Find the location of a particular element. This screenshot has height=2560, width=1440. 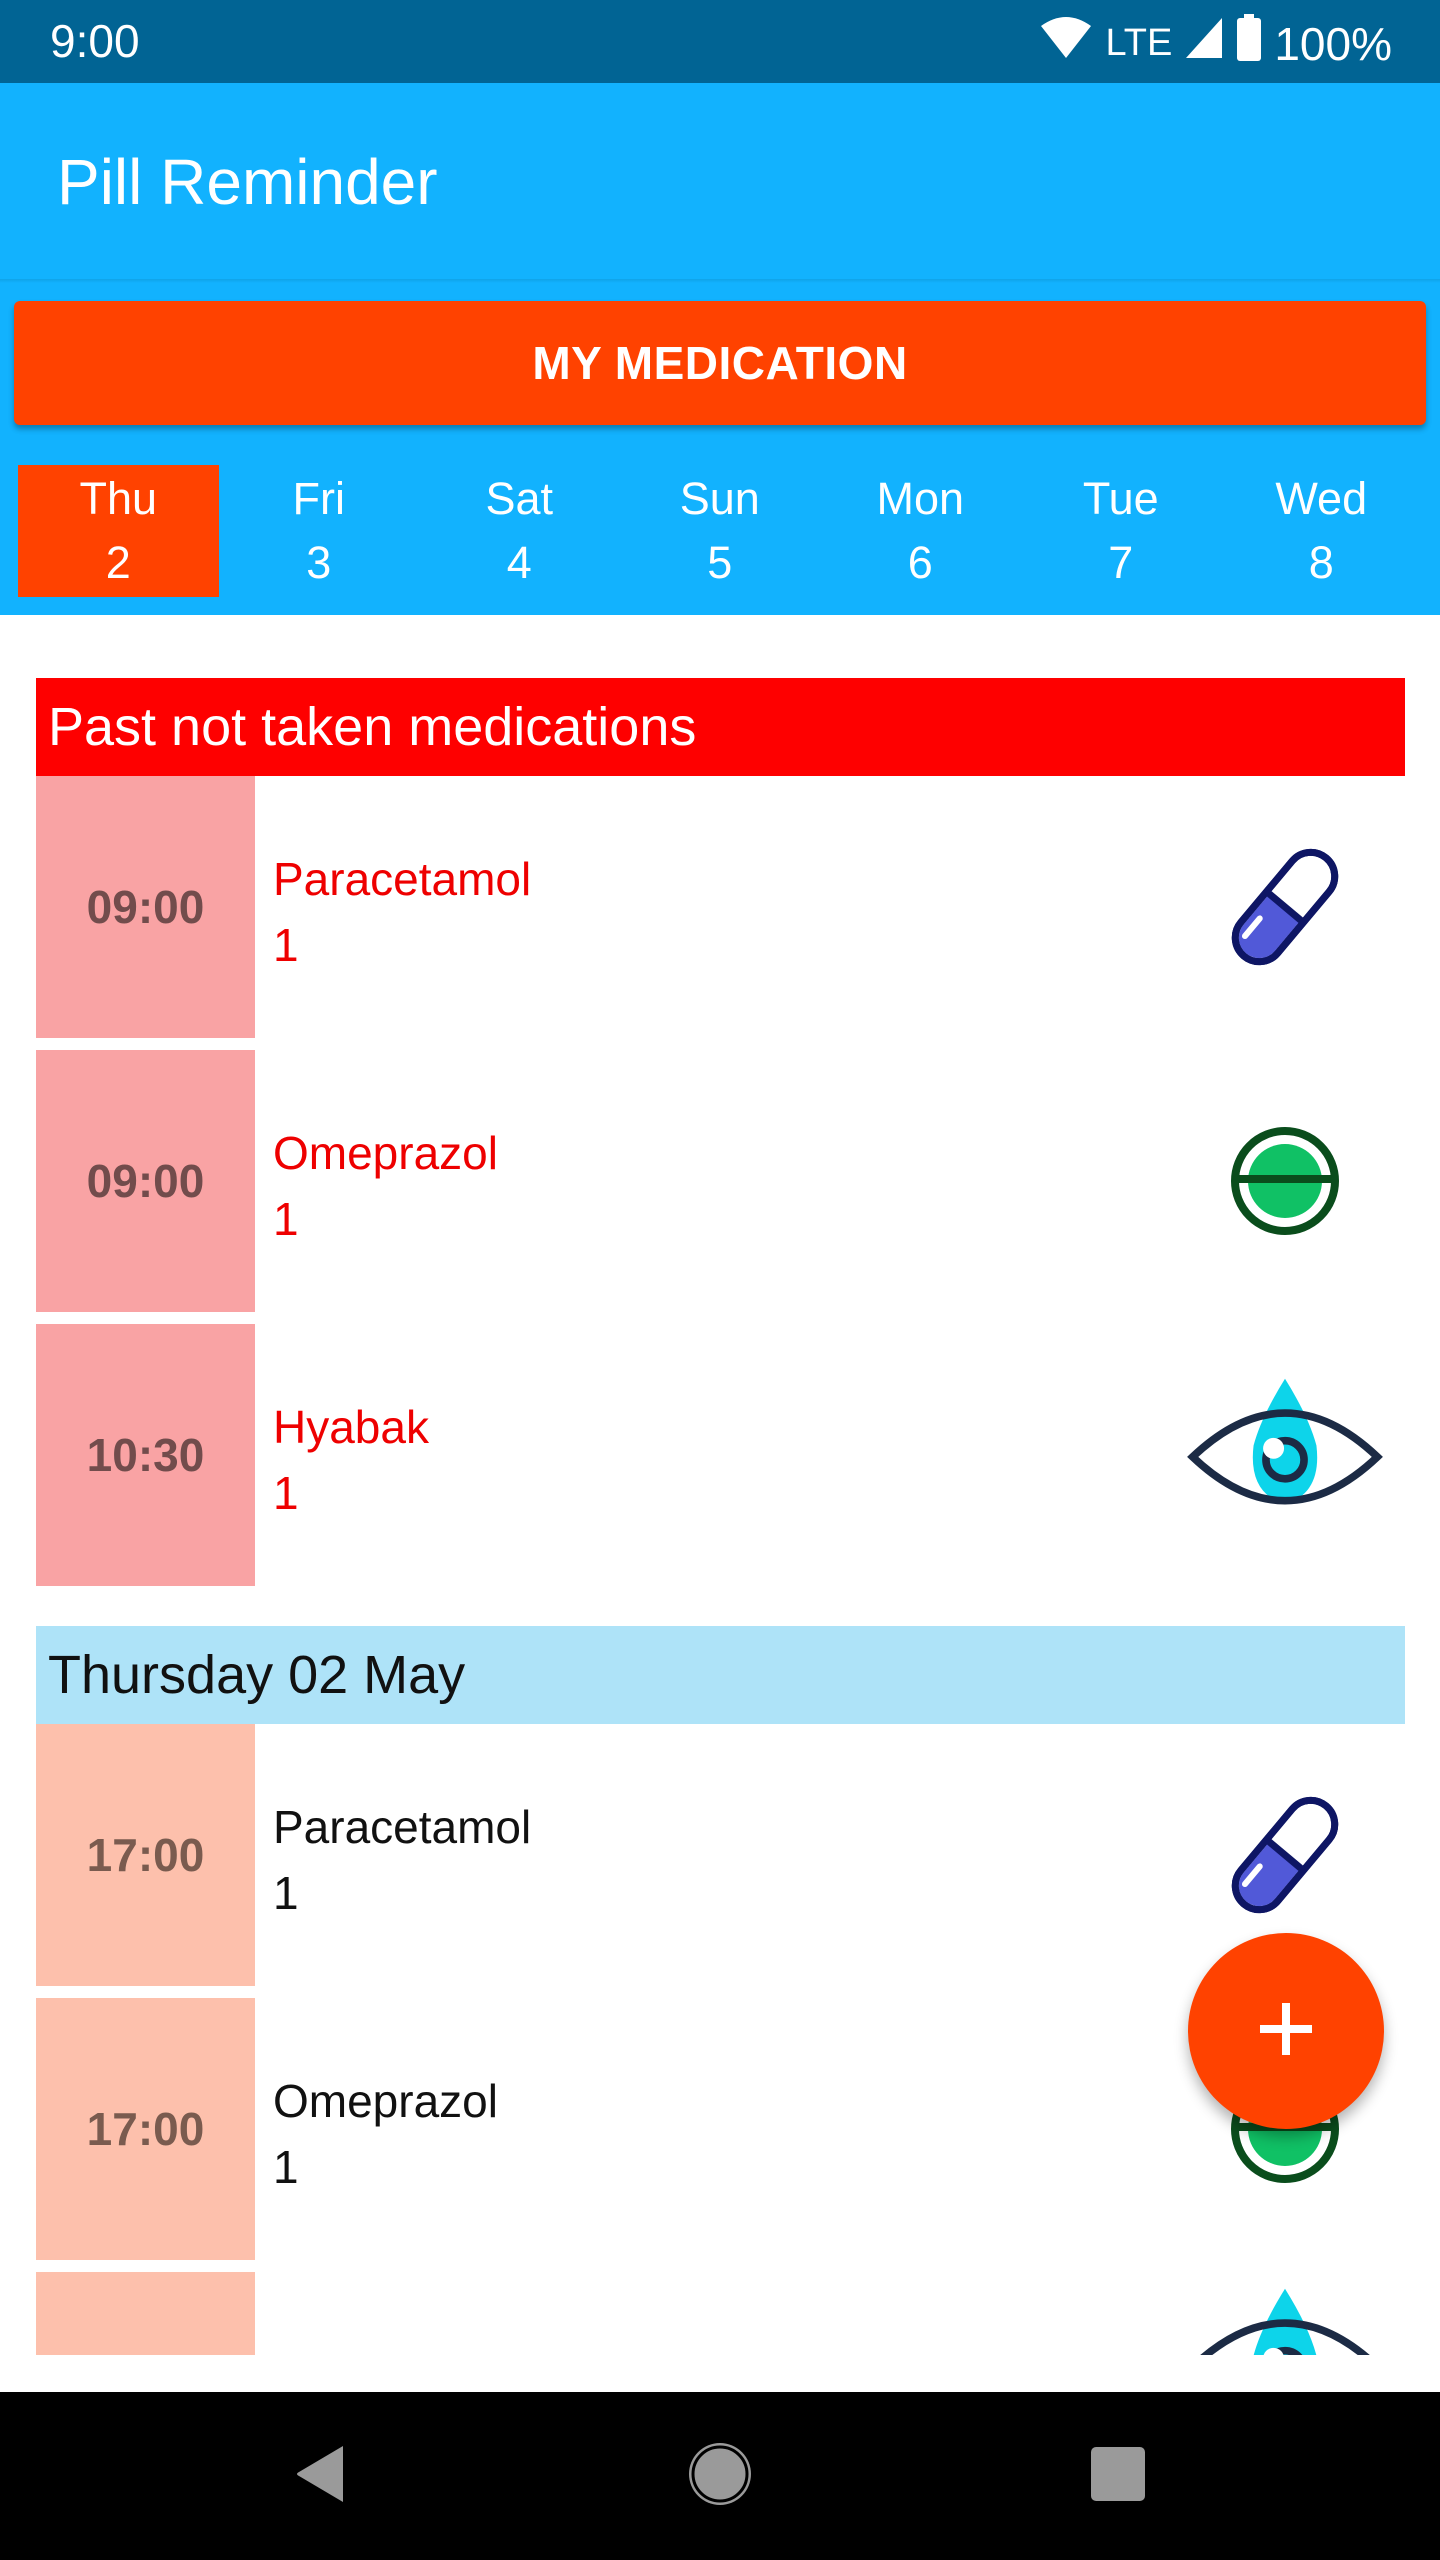

status-icons: LTE 100% is located at coordinates (1215, 43).